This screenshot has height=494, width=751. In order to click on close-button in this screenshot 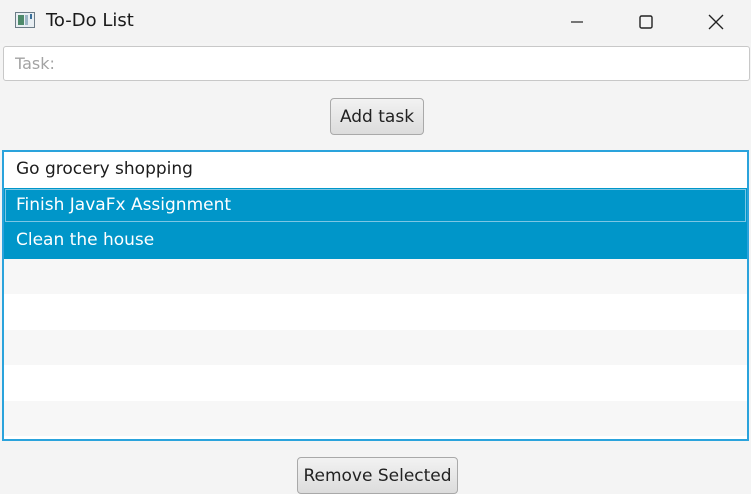, I will do `click(716, 21)`.